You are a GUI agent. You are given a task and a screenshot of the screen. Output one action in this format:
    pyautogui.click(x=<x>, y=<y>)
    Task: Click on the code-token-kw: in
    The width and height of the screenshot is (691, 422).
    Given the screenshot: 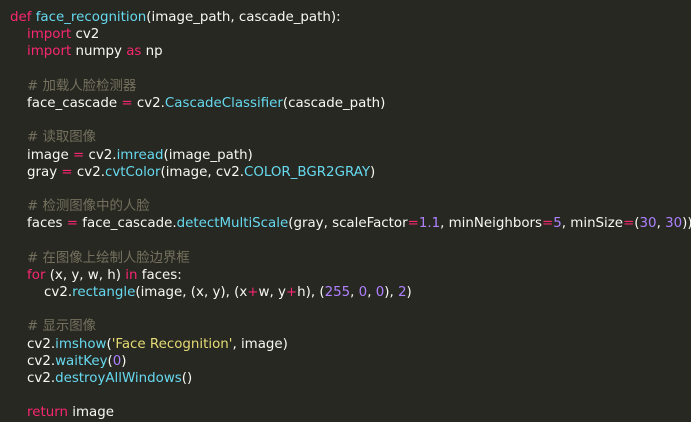 What is the action you would take?
    pyautogui.click(x=131, y=275)
    